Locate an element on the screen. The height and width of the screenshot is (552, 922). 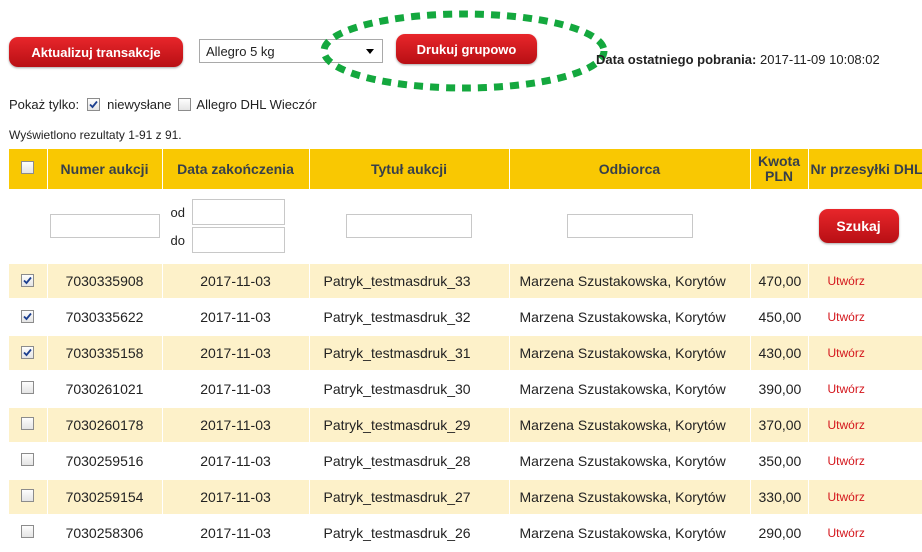
select-all-checkbox is located at coordinates (28, 167).